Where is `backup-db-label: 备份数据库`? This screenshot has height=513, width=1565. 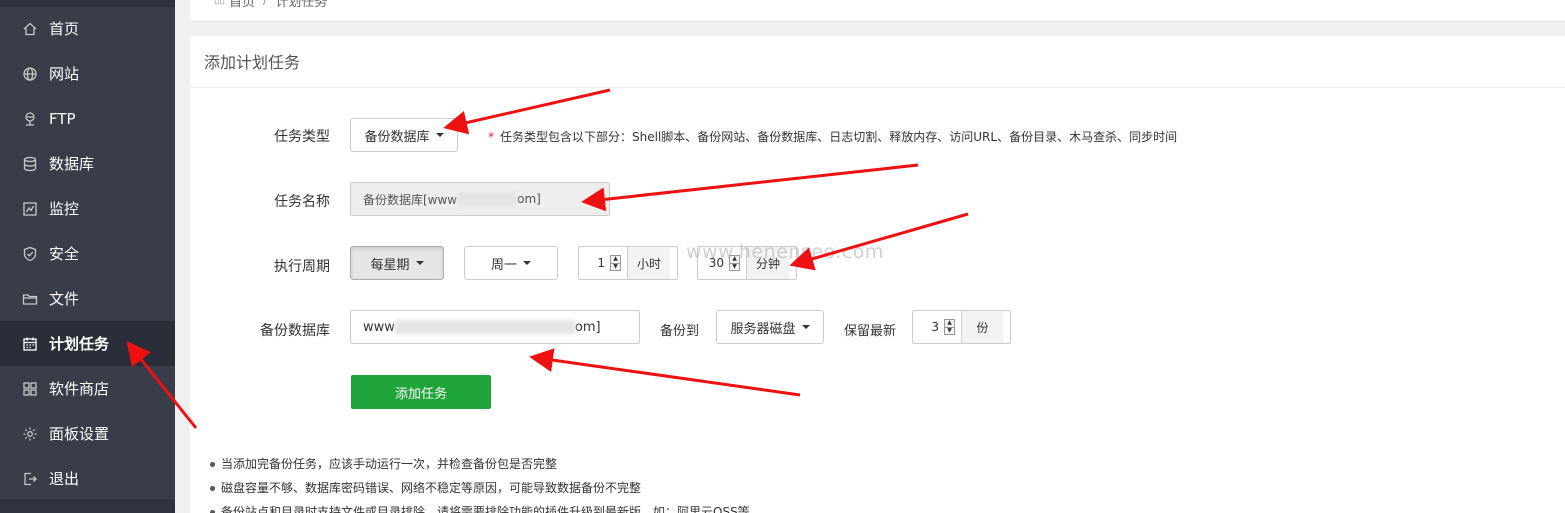
backup-db-label: 备份数据库 is located at coordinates (295, 331).